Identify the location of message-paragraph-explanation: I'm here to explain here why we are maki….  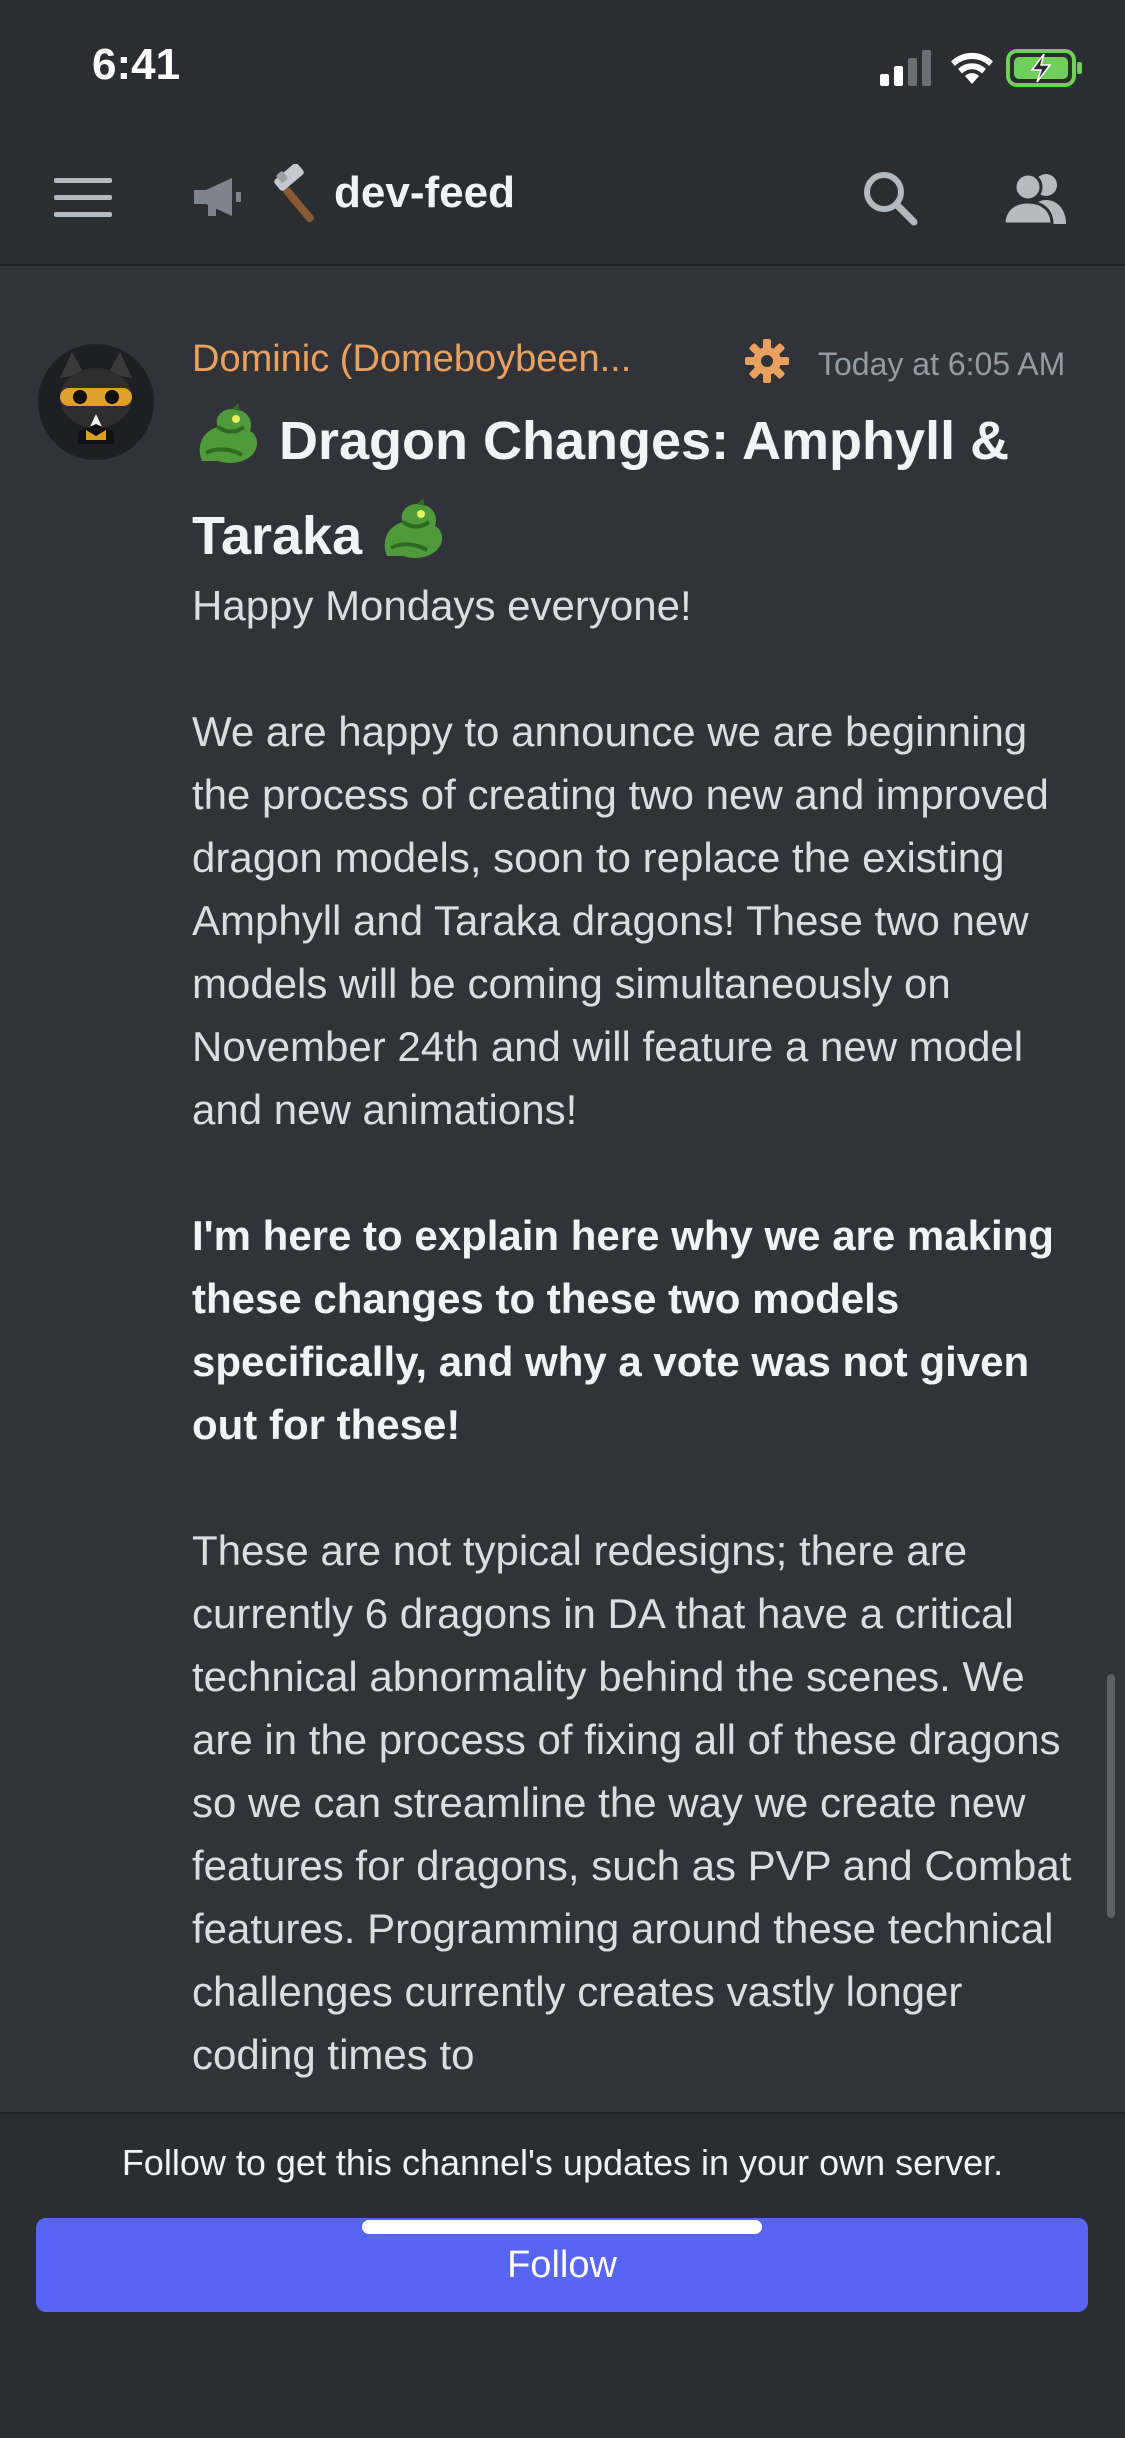
(623, 1330).